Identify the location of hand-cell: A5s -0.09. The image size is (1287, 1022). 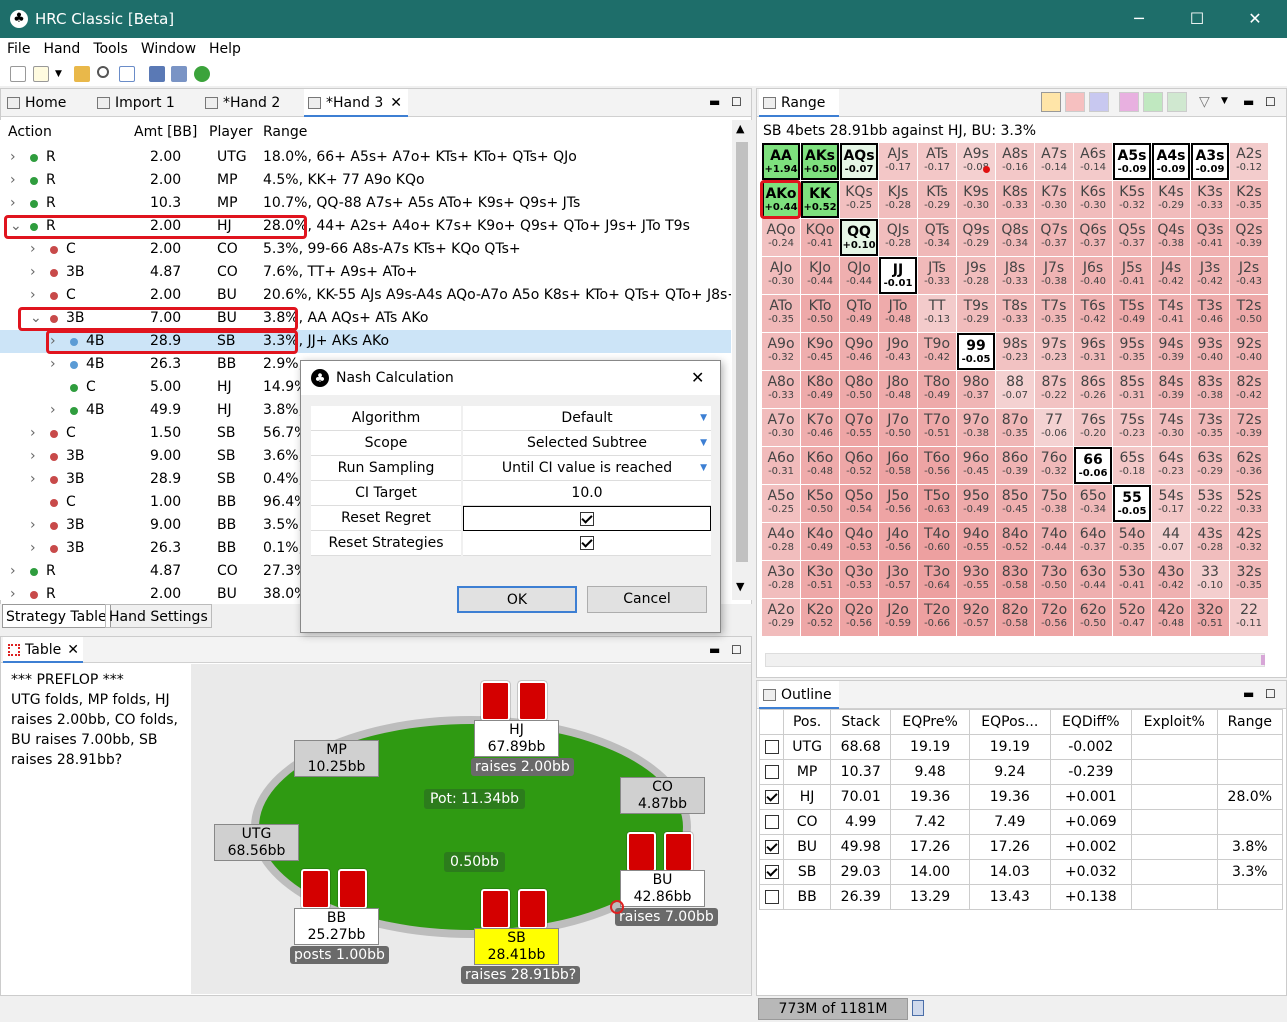
(1132, 161).